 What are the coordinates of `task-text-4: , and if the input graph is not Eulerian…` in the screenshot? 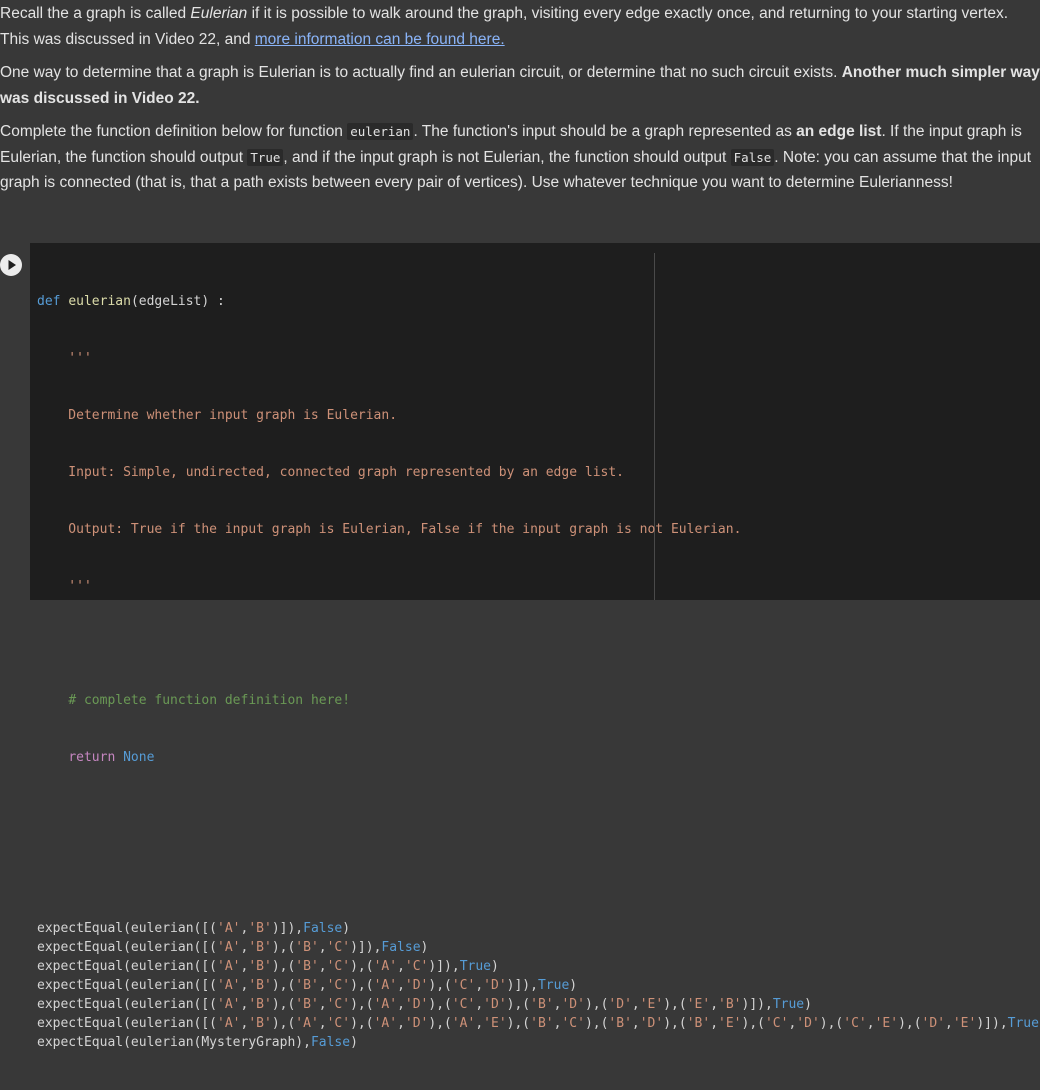 It's located at (507, 157).